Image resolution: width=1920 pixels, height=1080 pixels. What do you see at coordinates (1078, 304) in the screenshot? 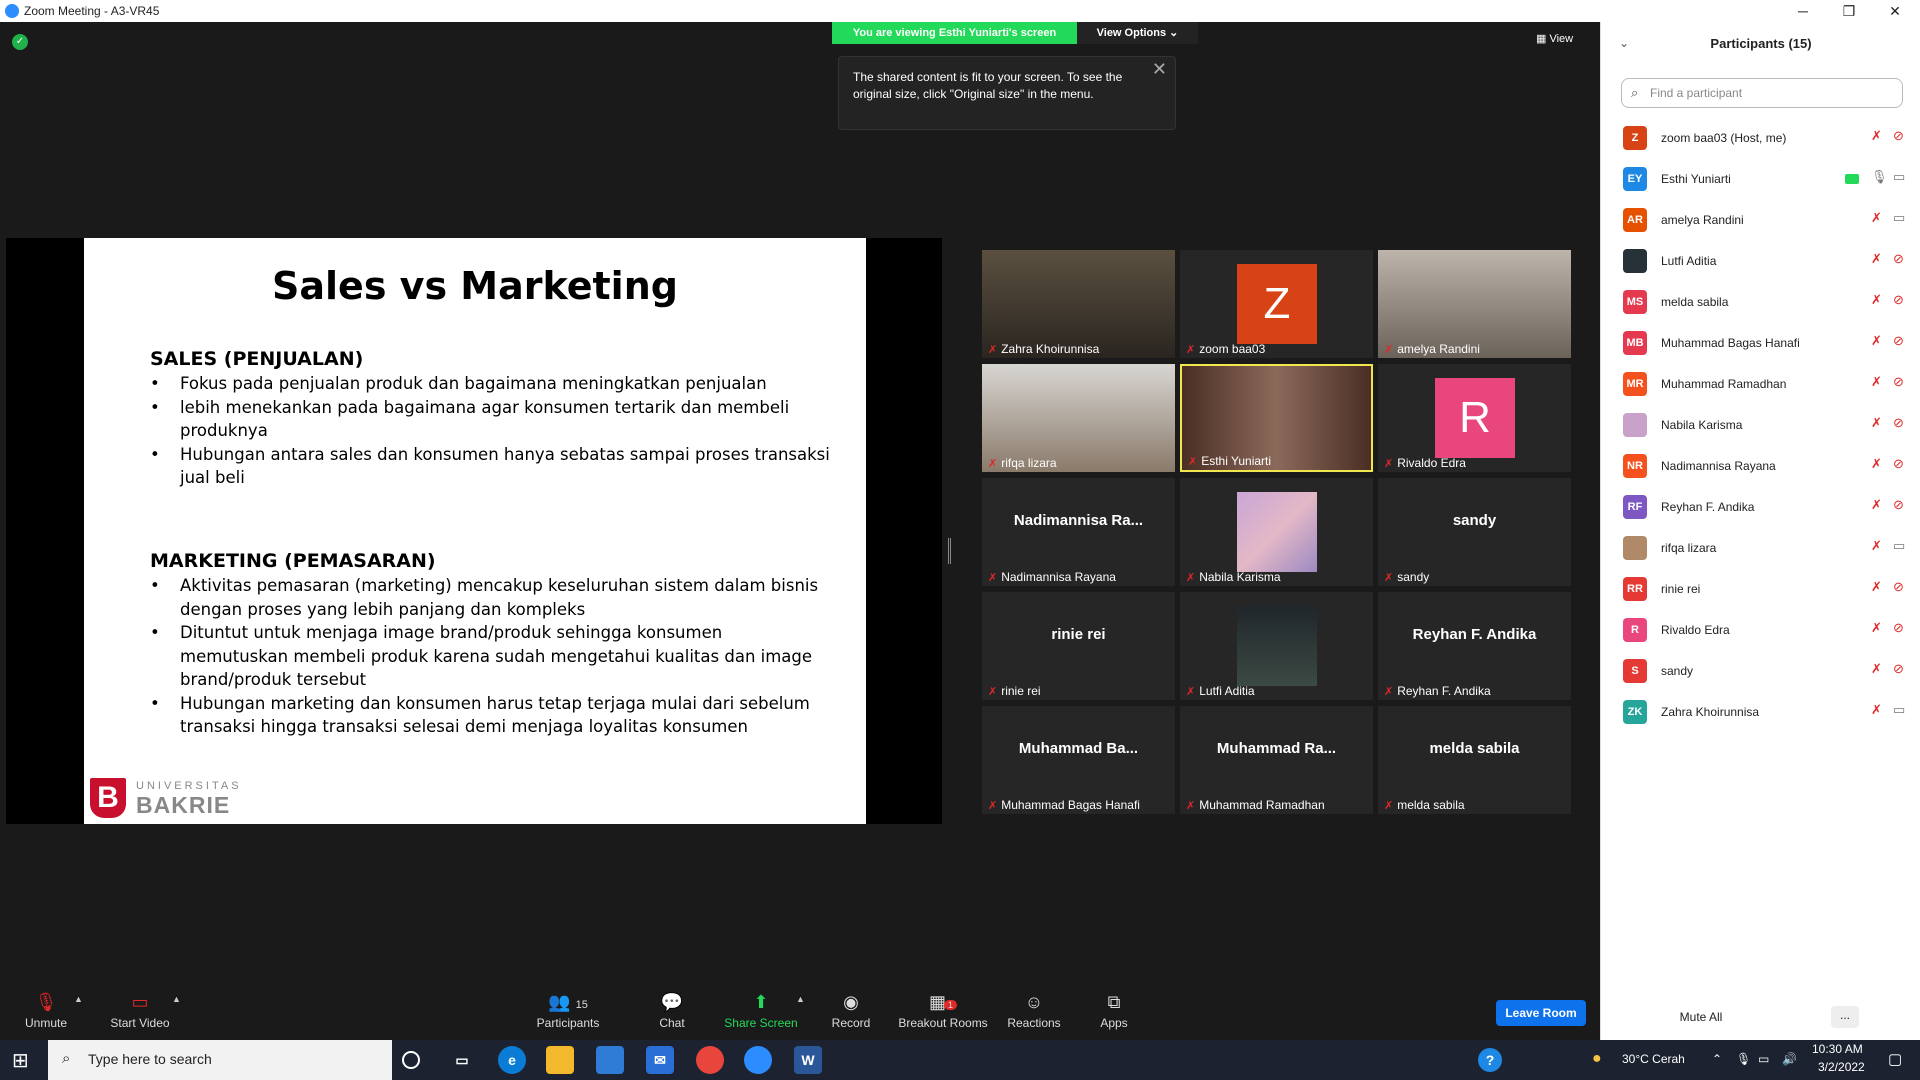
I see `video-tile: ✗ Zahra Khoirunnisa` at bounding box center [1078, 304].